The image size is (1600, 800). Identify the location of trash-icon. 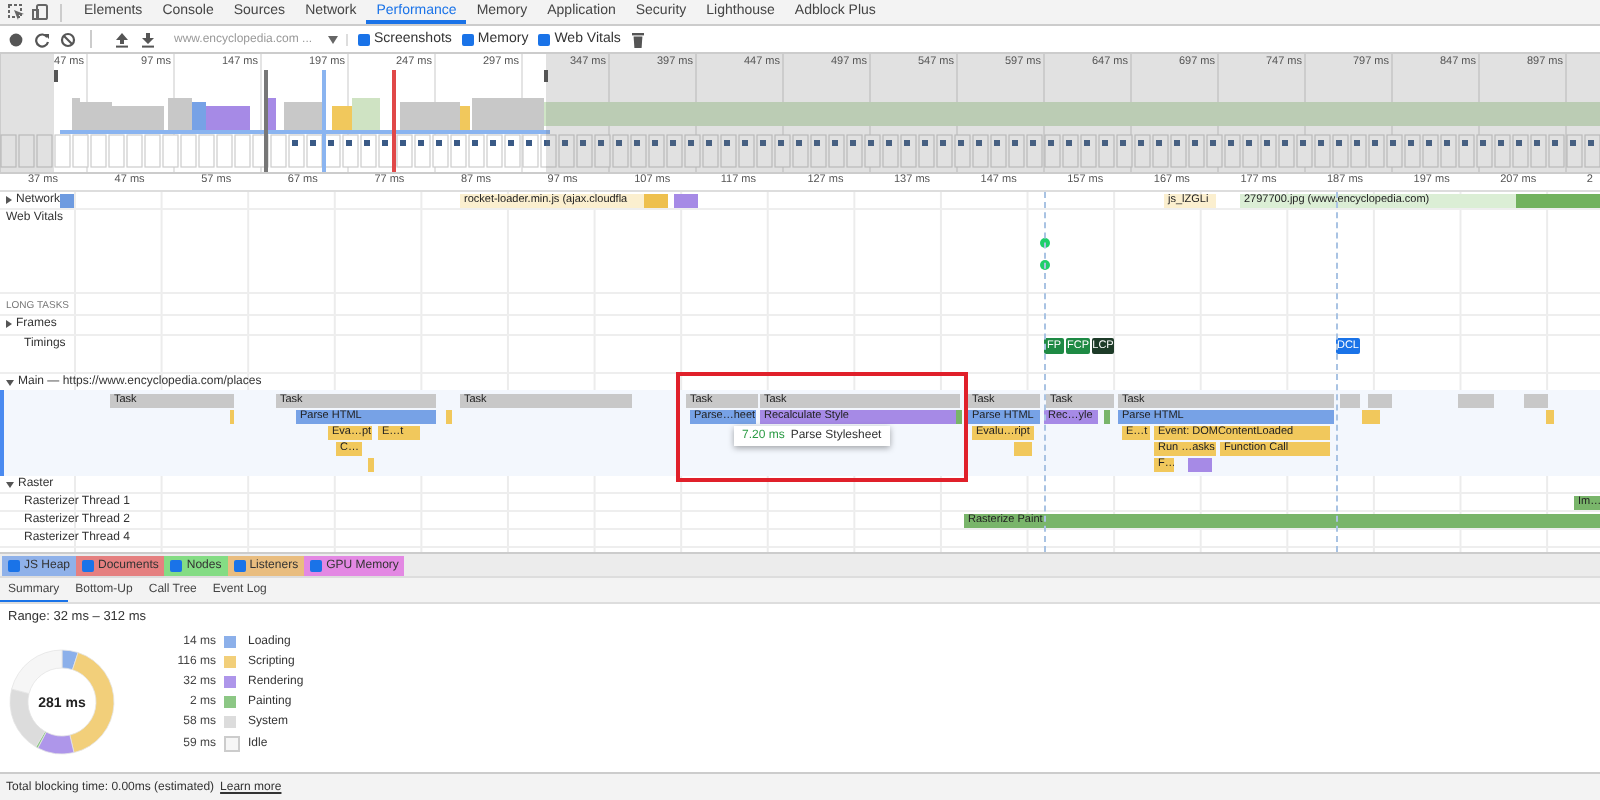
(638, 39).